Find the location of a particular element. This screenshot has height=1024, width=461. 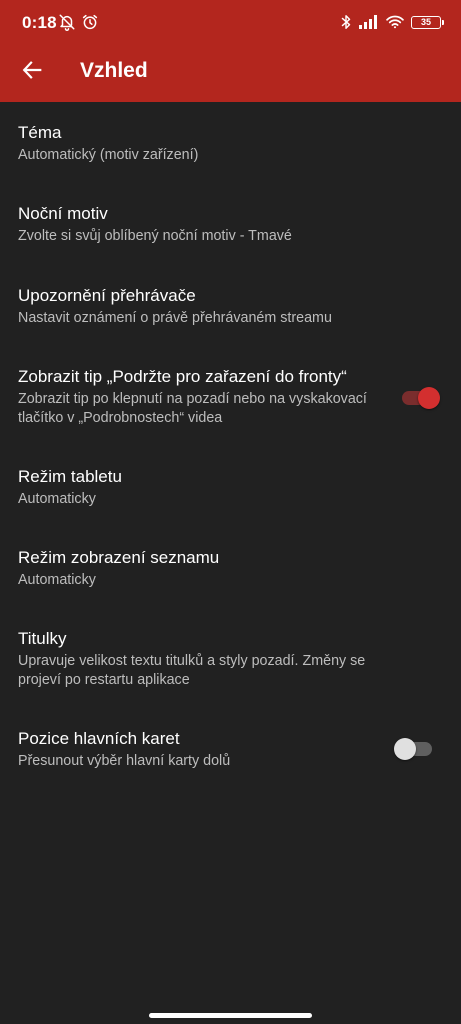

signal-icon is located at coordinates (369, 22).